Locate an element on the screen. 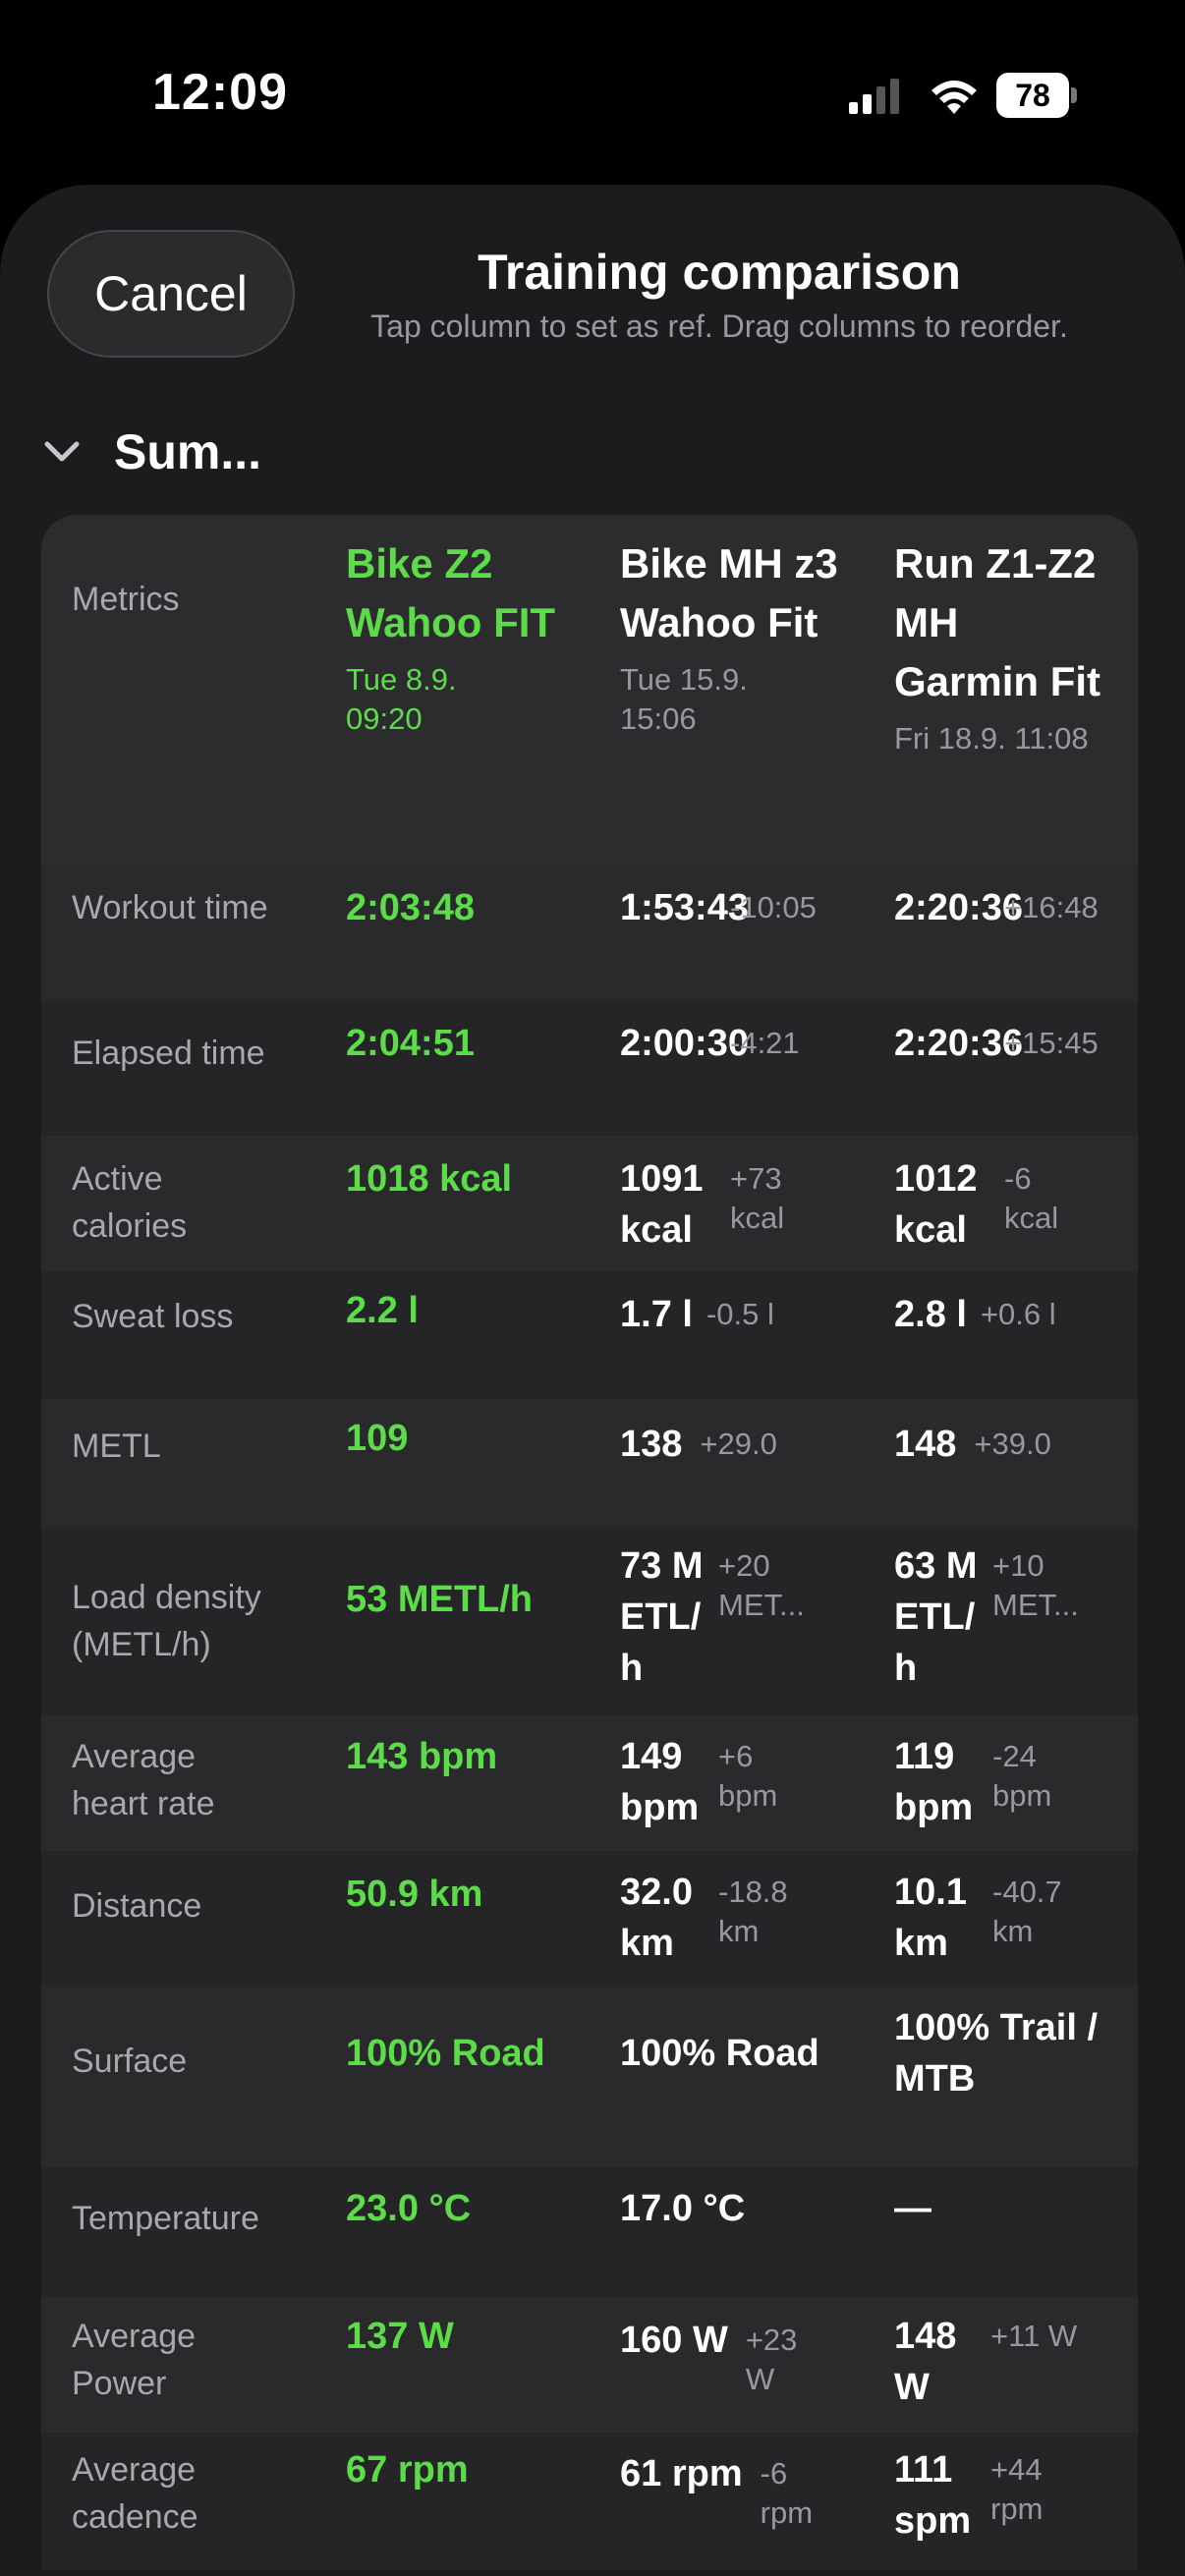  row-label: Elapsed time is located at coordinates (168, 1053).